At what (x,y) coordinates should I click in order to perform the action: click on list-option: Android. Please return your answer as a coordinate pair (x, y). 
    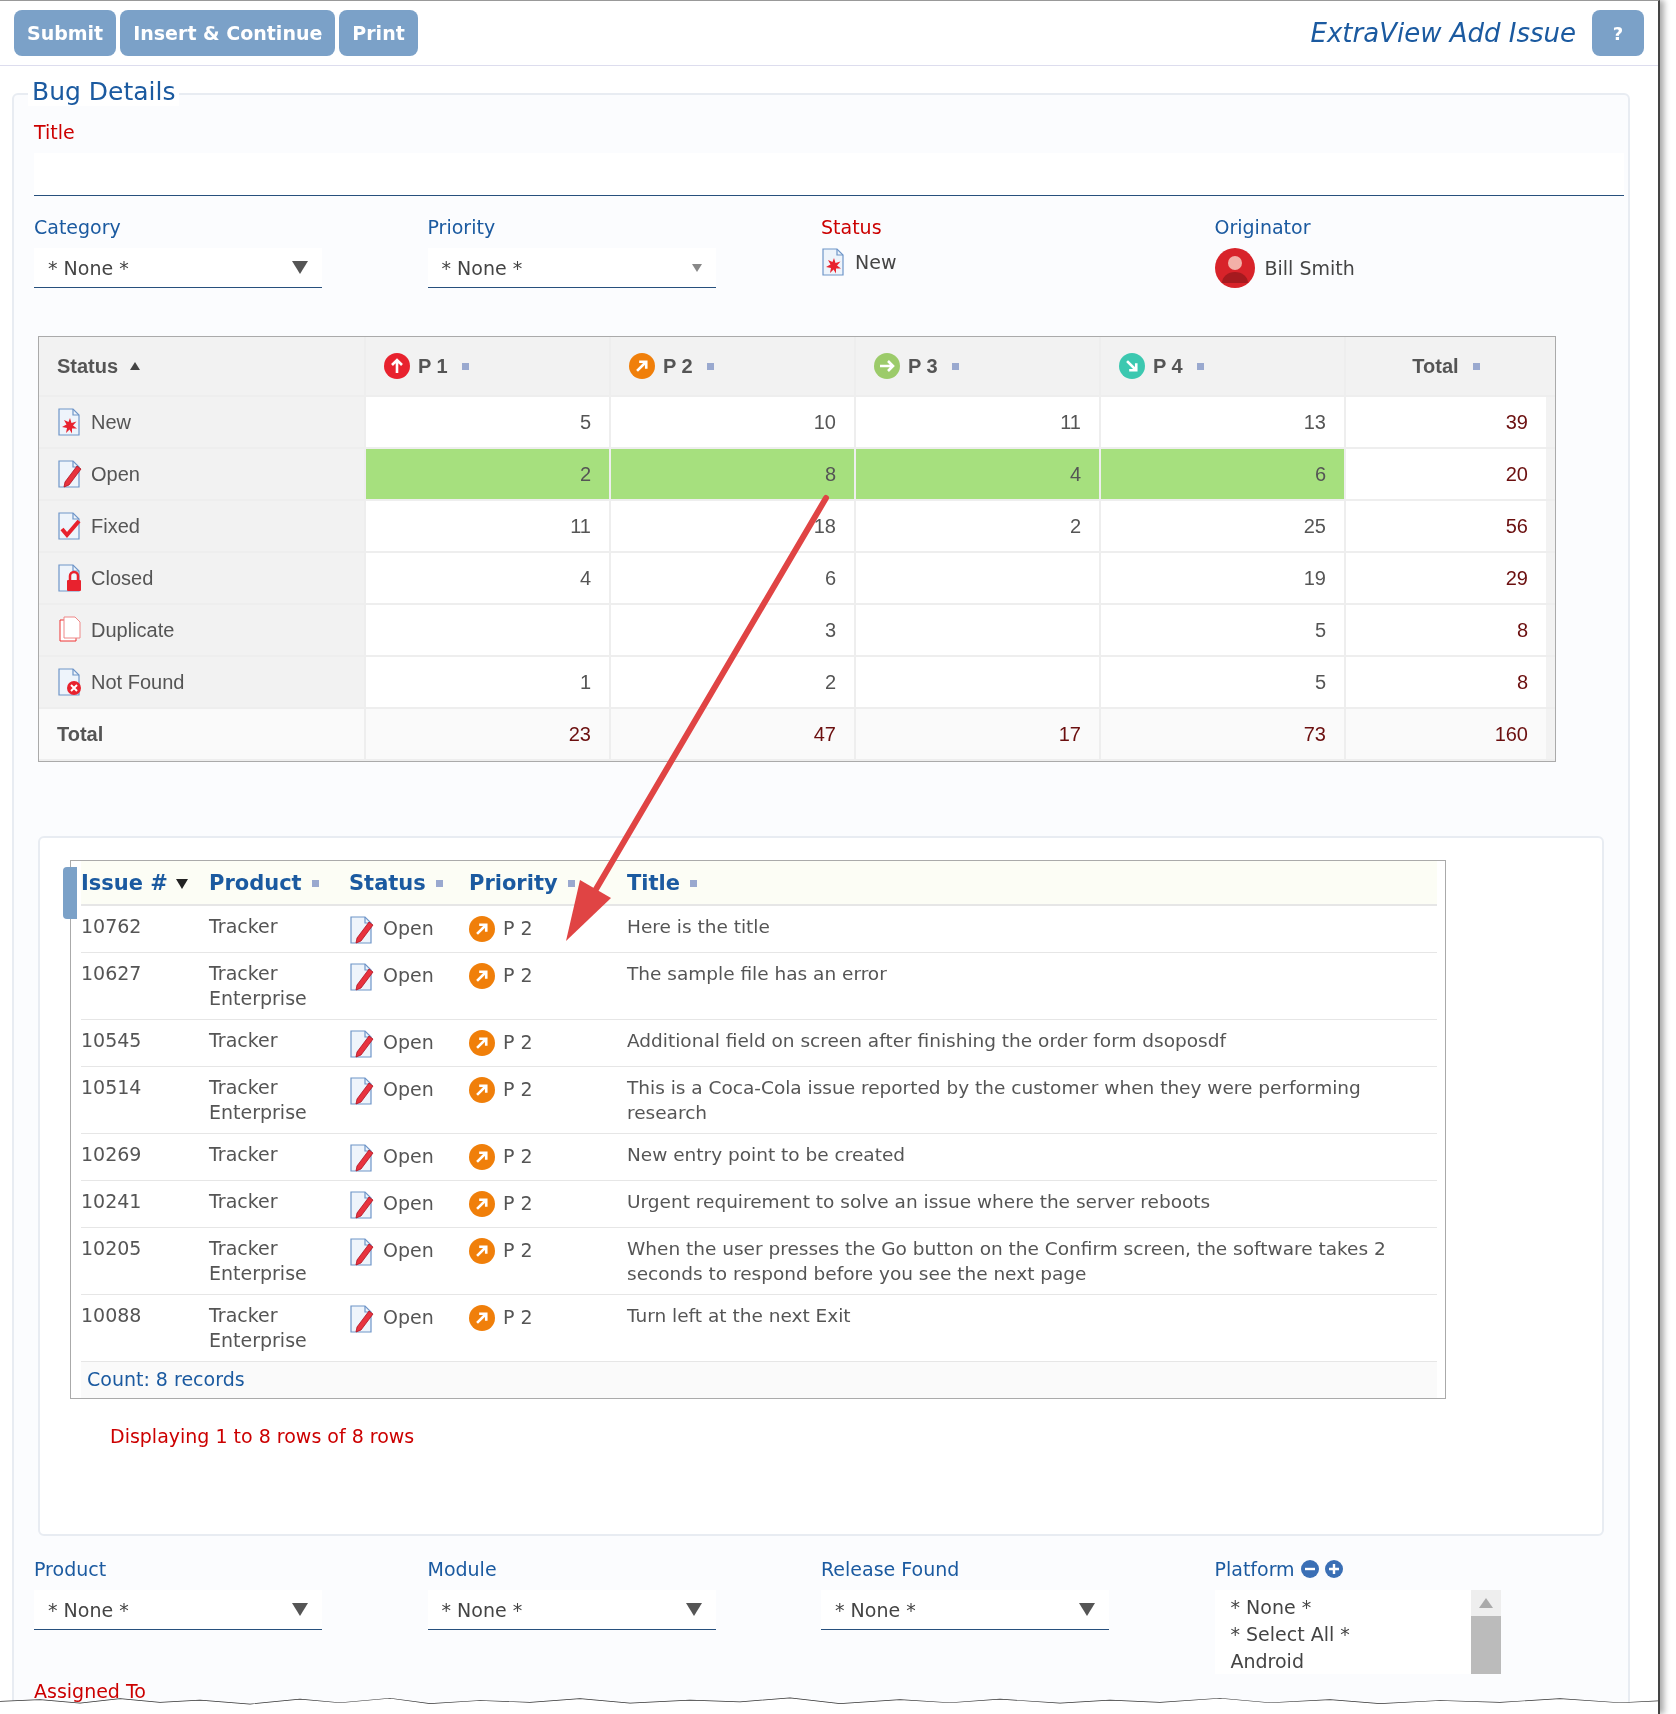
    Looking at the image, I should click on (1342, 1661).